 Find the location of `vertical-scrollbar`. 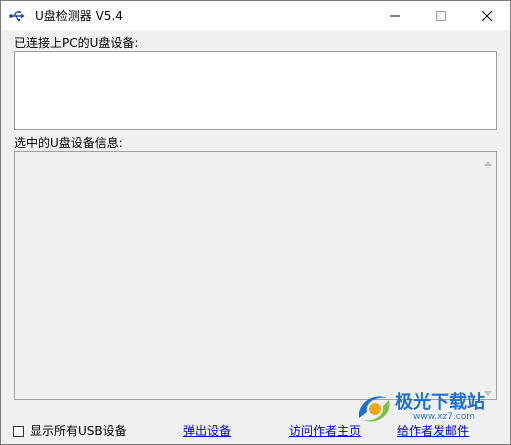

vertical-scrollbar is located at coordinates (487, 275).